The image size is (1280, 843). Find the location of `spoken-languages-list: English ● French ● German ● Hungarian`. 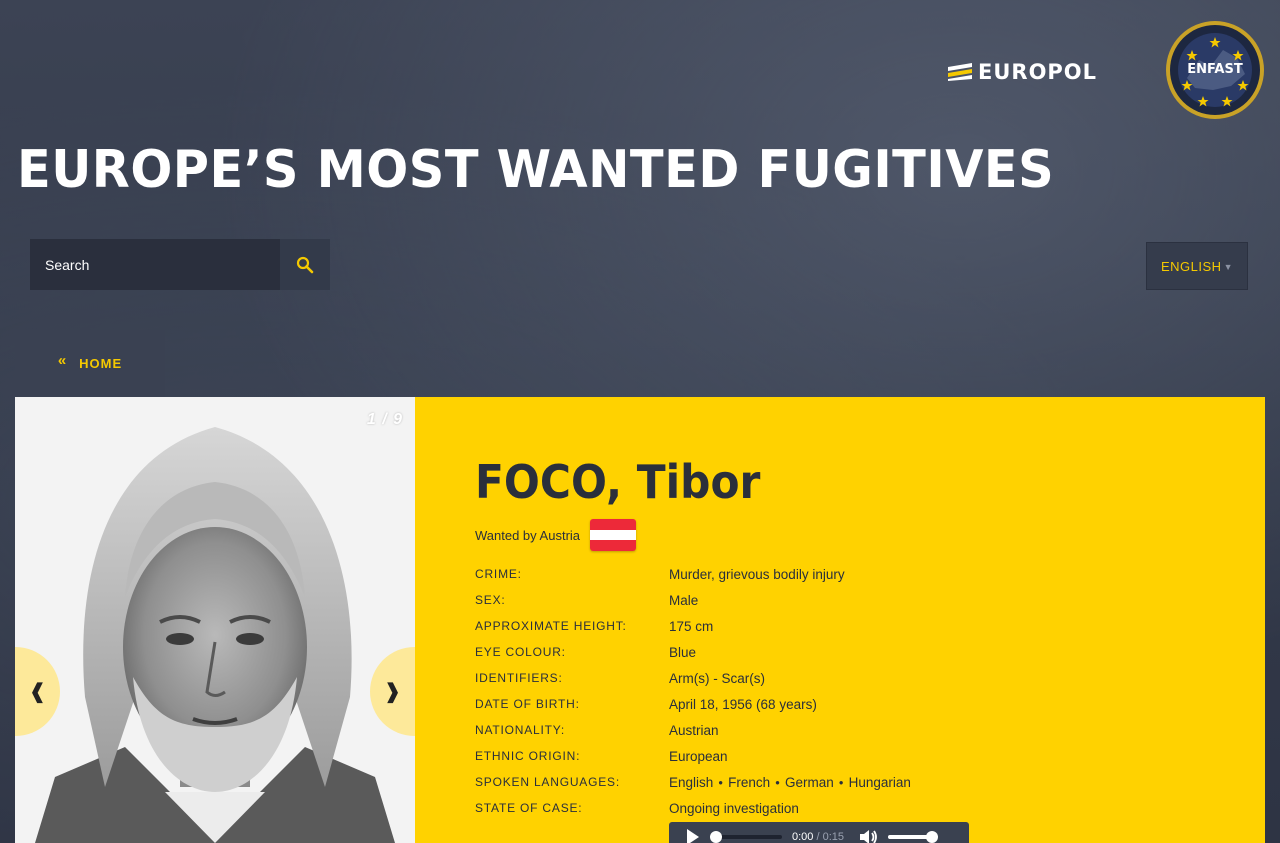

spoken-languages-list: English ● French ● German ● Hungarian is located at coordinates (790, 782).